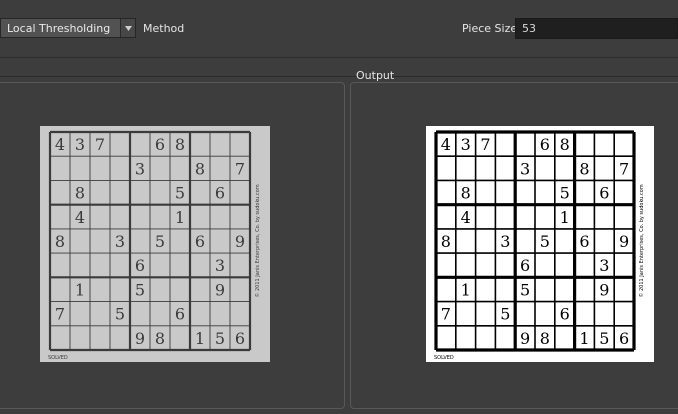 This screenshot has width=678, height=414. Describe the element at coordinates (127, 28) in the screenshot. I see `chevron-down-icon` at that location.